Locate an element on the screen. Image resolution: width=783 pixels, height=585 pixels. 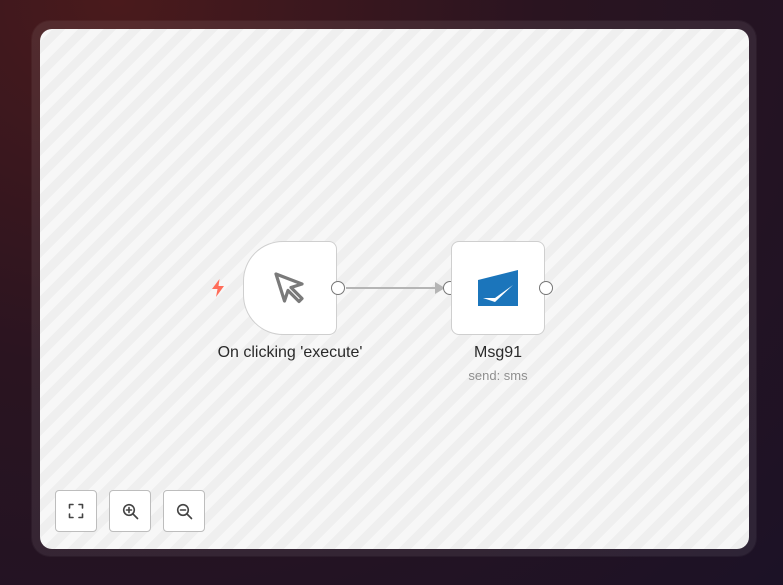
canvas-controls is located at coordinates (130, 511).